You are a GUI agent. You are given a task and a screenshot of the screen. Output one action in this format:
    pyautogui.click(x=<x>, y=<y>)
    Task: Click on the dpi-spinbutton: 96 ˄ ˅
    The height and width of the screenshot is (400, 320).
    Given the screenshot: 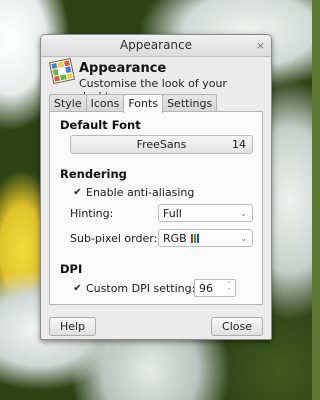 What is the action you would take?
    pyautogui.click(x=215, y=288)
    